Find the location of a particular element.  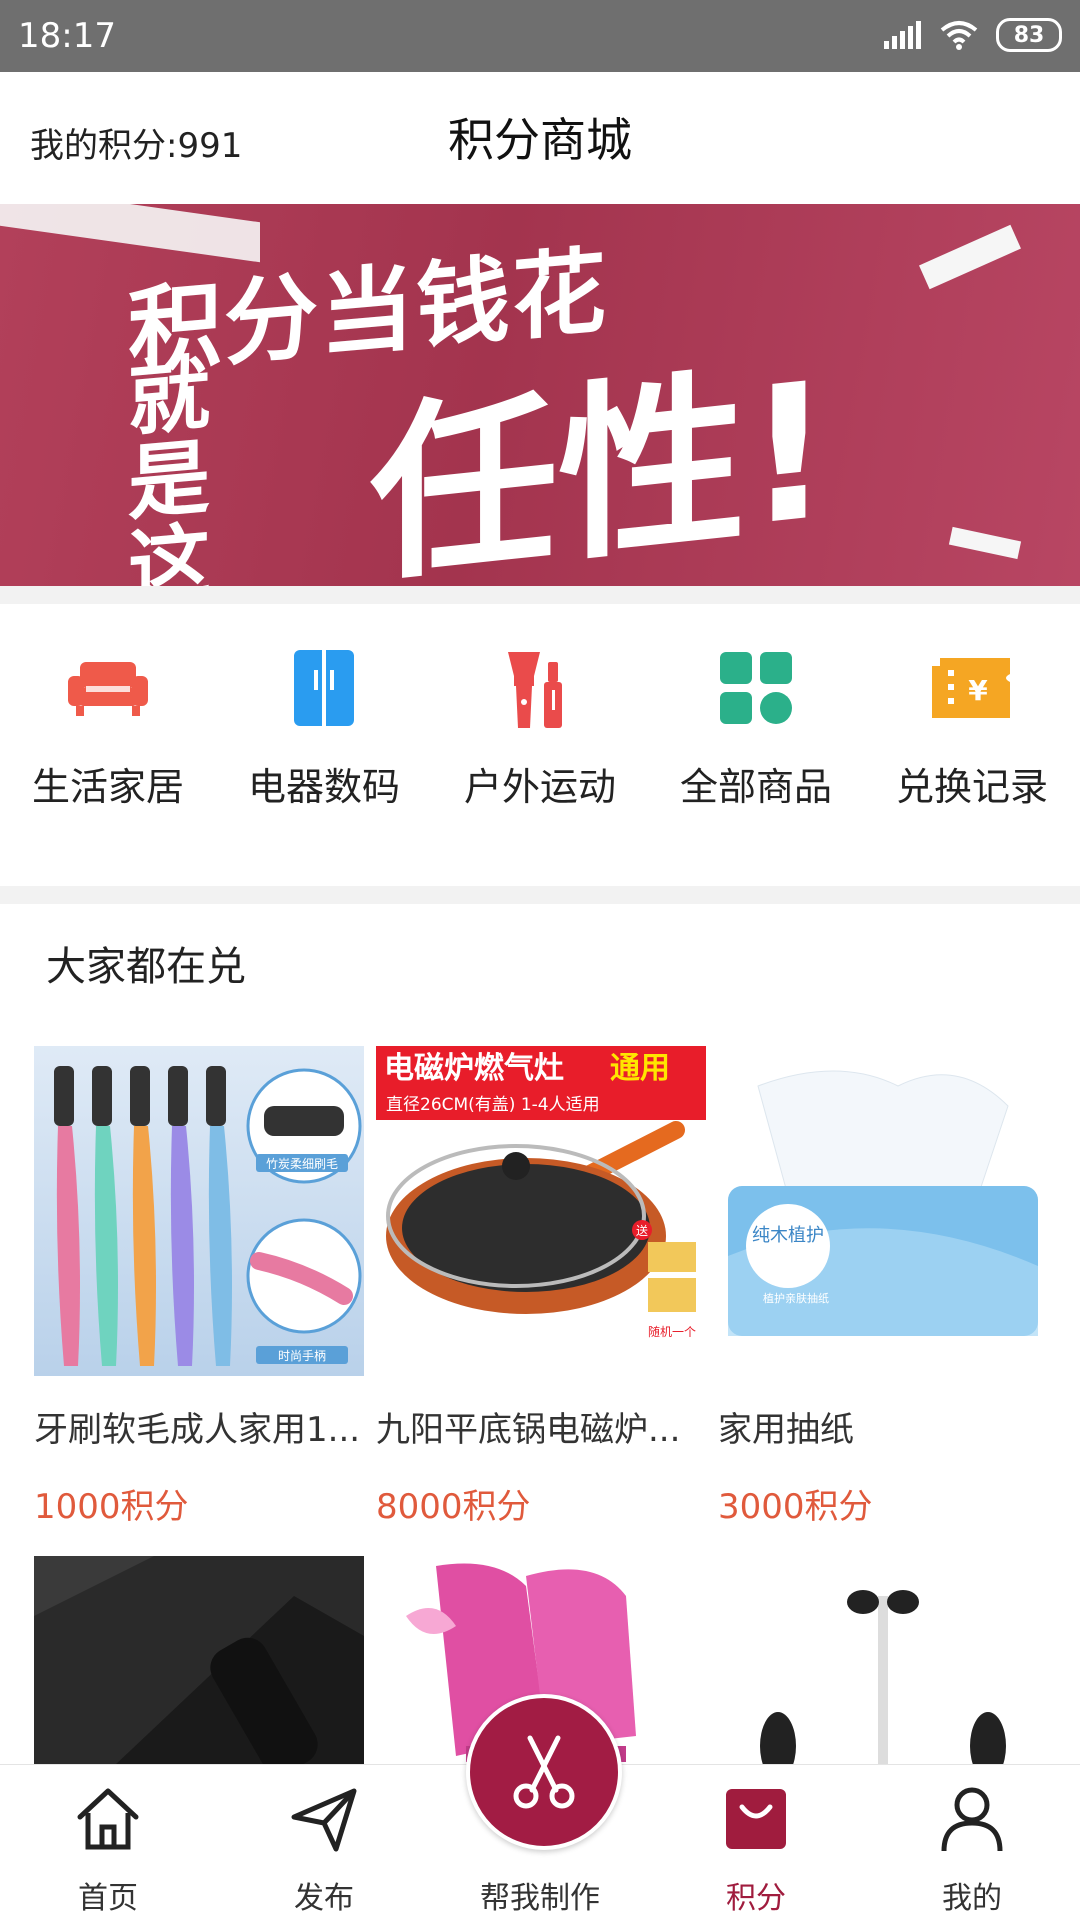

wifi-icon is located at coordinates (959, 35).